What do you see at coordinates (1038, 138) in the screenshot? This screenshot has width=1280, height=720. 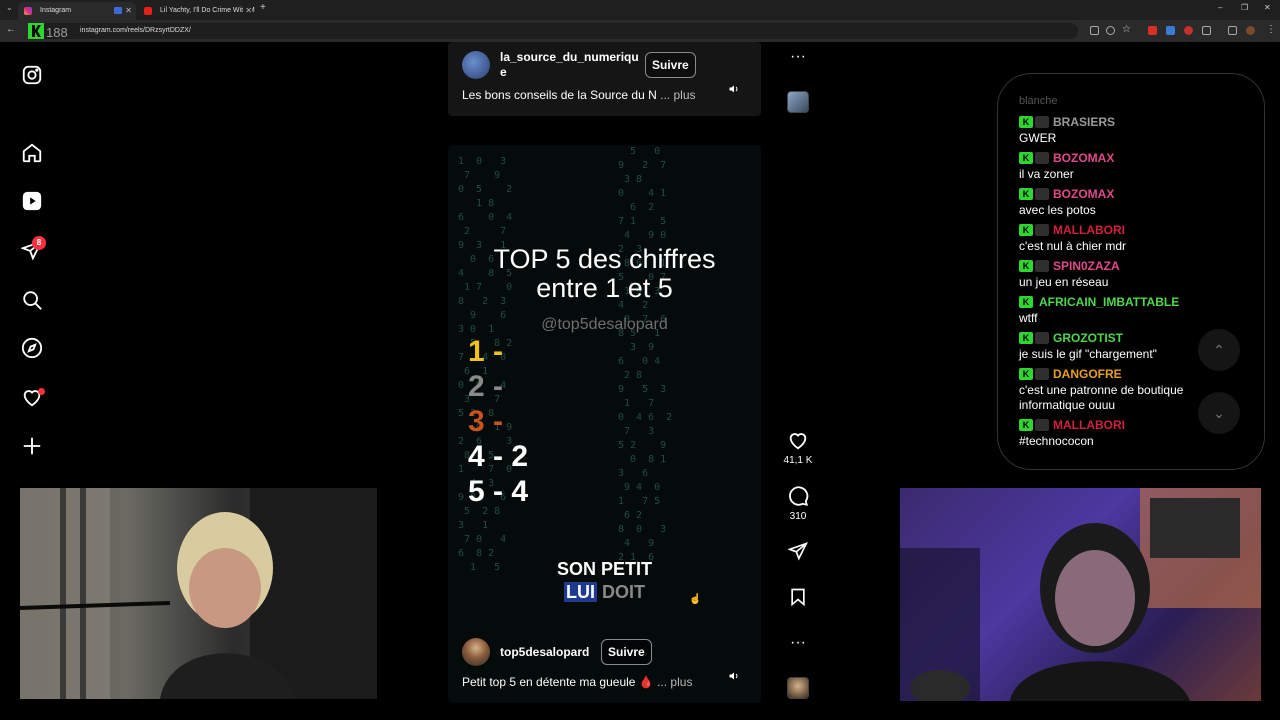 I see `chat-message: GWER` at bounding box center [1038, 138].